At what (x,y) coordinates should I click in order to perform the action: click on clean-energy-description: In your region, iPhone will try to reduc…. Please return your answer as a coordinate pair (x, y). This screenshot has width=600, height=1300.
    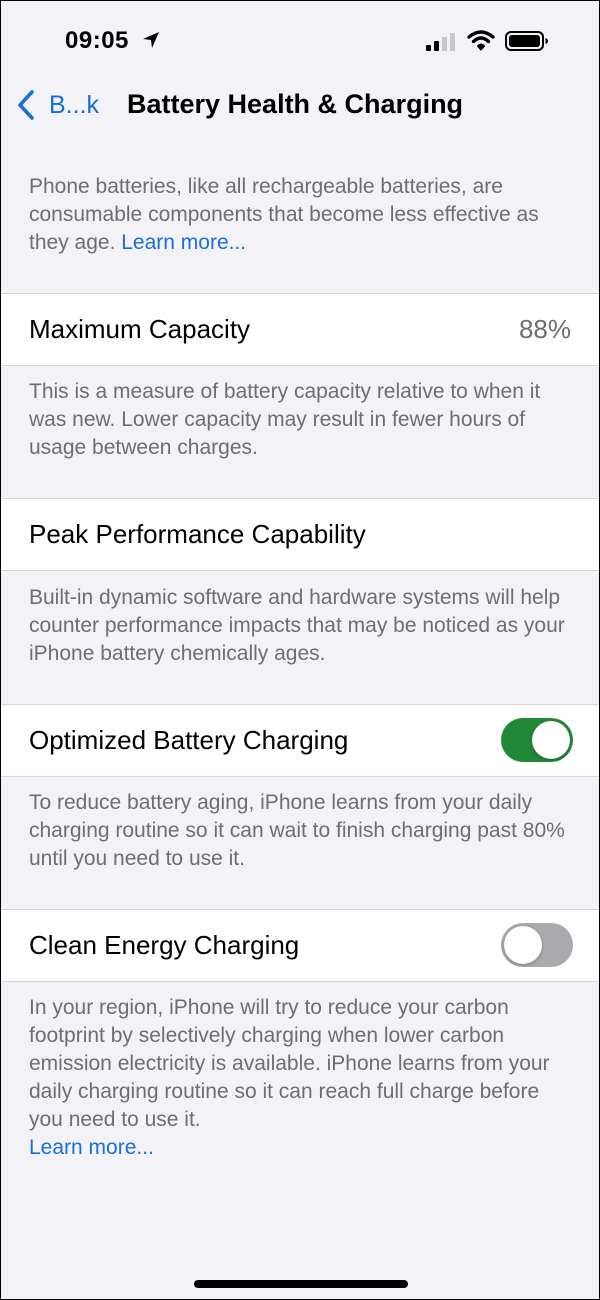
    Looking at the image, I should click on (303, 1078).